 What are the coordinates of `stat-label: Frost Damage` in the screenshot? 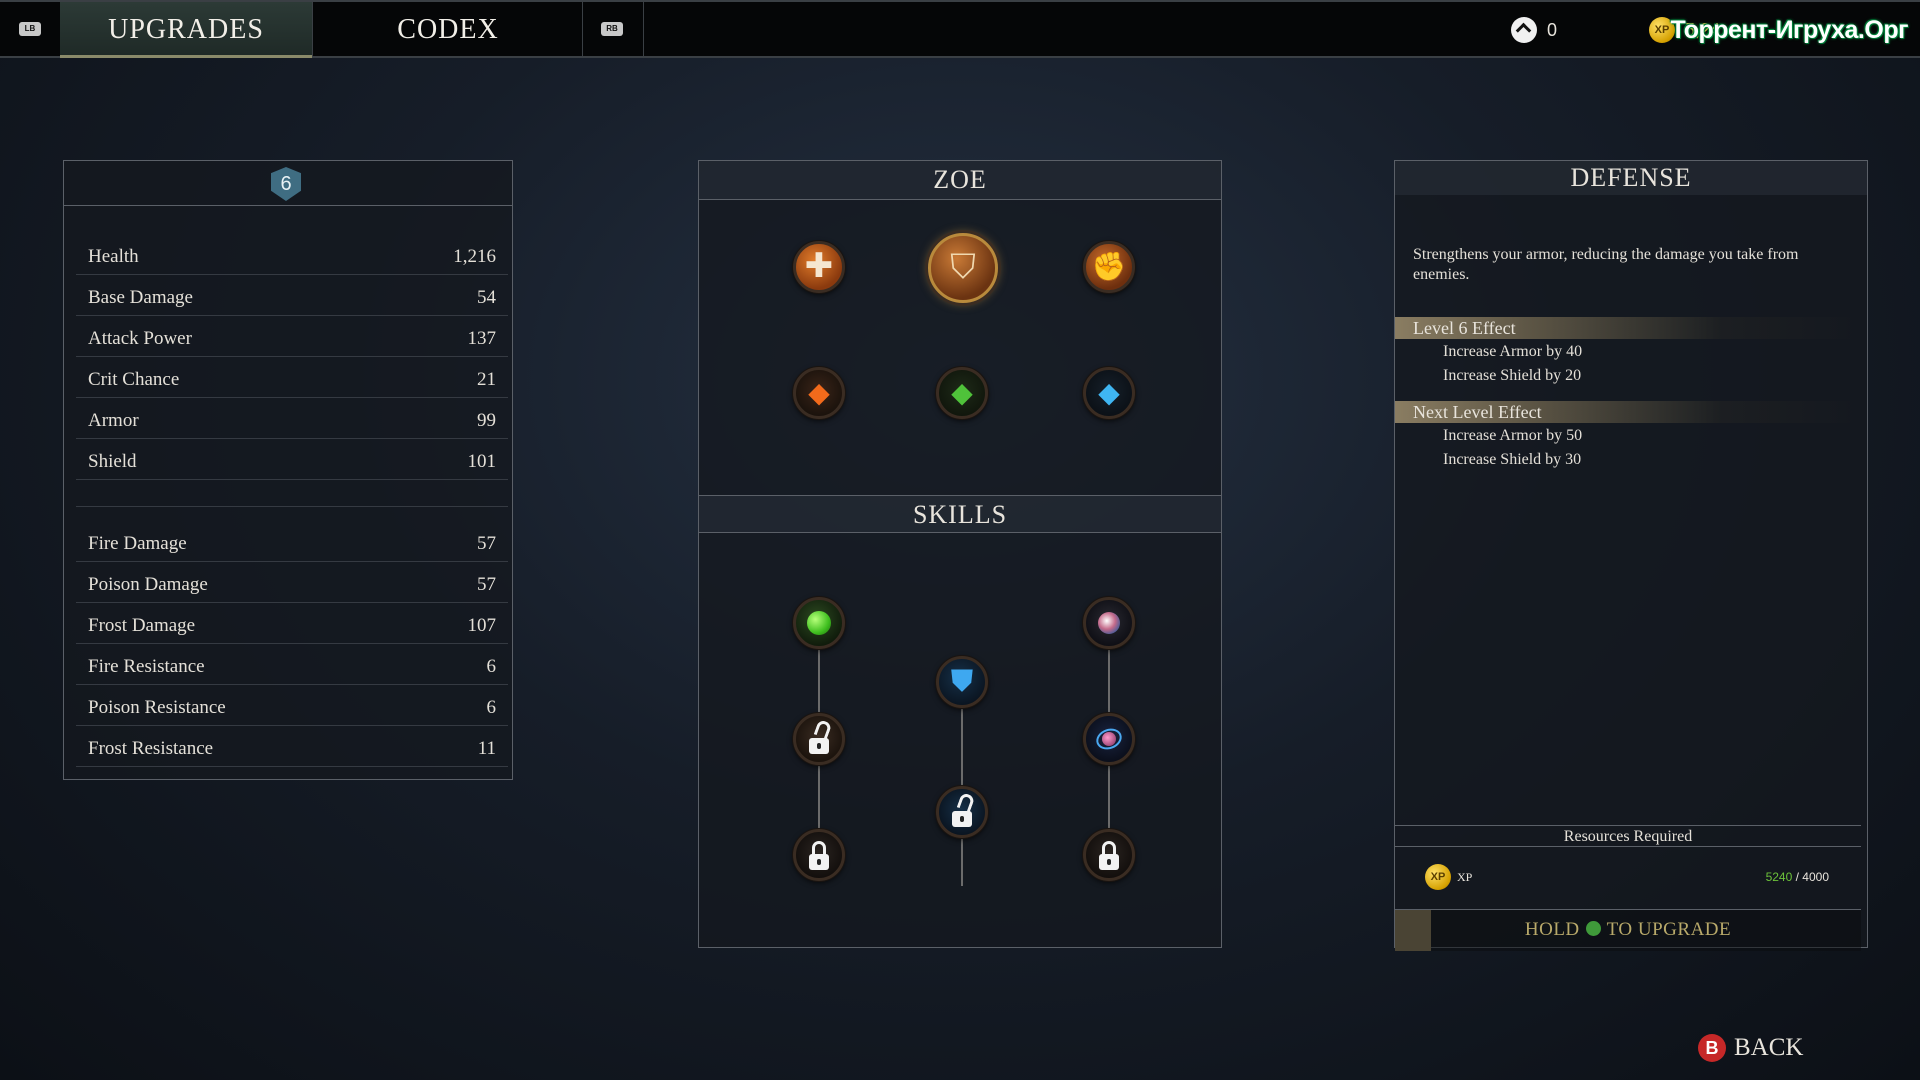 It's located at (142, 625).